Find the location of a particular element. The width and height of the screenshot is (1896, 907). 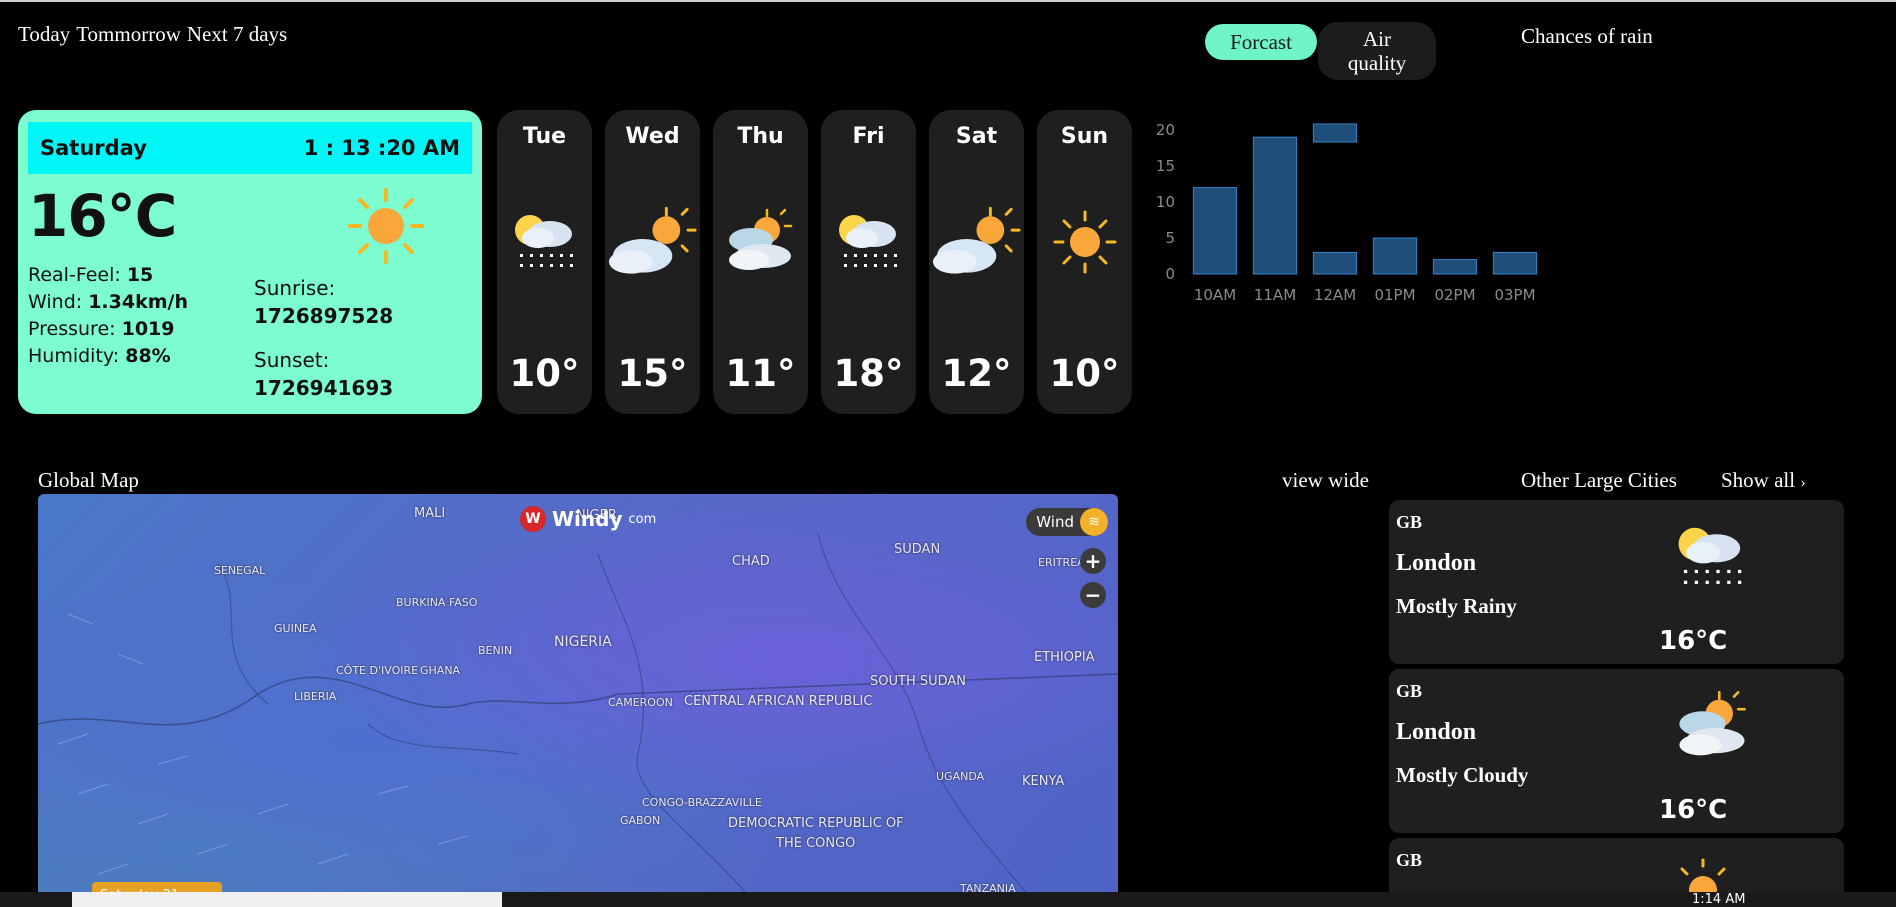

map-label: GUINEA is located at coordinates (295, 628).